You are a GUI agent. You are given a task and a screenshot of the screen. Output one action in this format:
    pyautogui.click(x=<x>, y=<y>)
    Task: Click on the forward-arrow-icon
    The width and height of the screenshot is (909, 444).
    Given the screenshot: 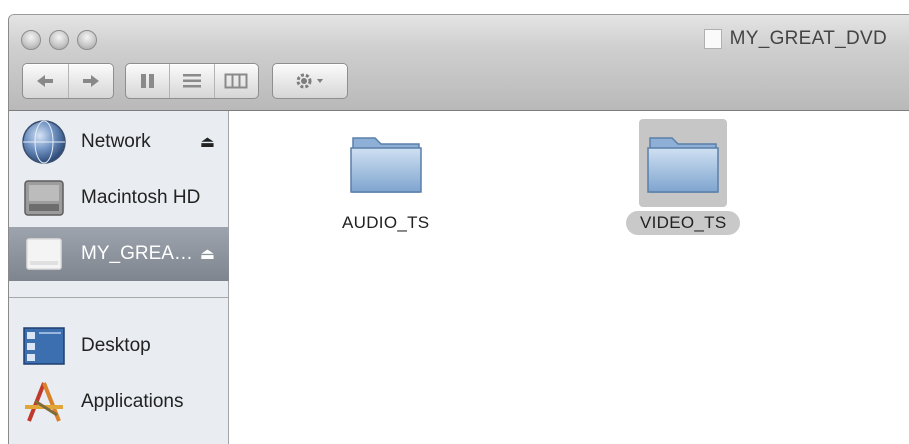 What is the action you would take?
    pyautogui.click(x=90, y=81)
    